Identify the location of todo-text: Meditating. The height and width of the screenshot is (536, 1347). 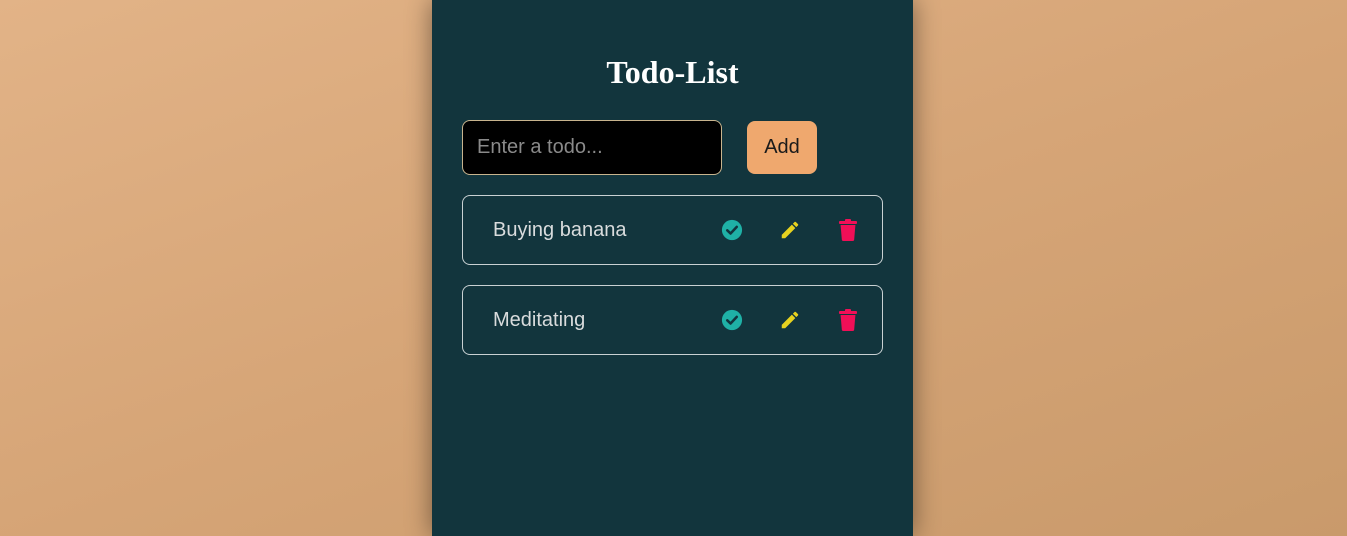
(539, 320).